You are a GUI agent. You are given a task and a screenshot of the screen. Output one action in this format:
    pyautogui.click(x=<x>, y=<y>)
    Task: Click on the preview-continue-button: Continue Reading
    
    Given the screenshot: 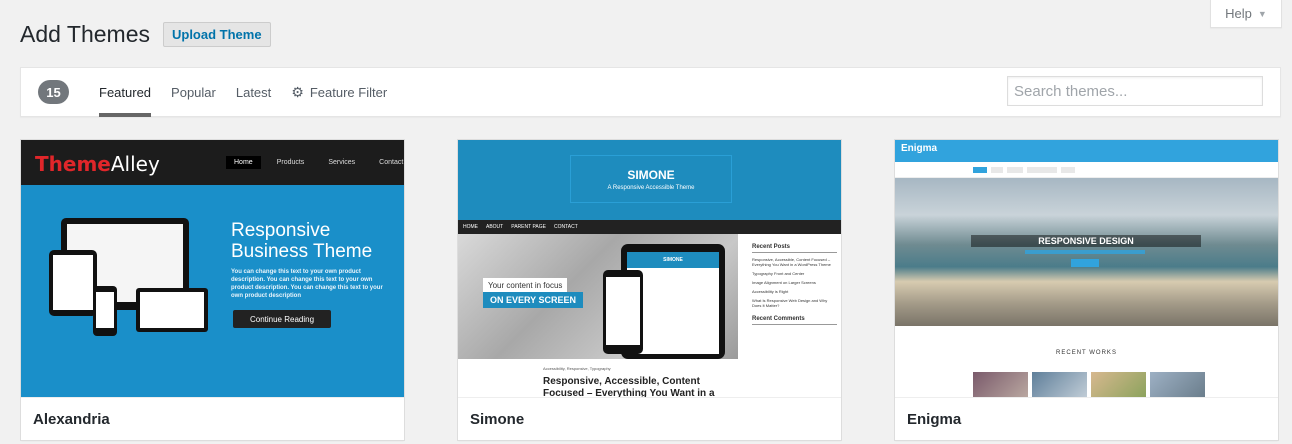 What is the action you would take?
    pyautogui.click(x=282, y=319)
    